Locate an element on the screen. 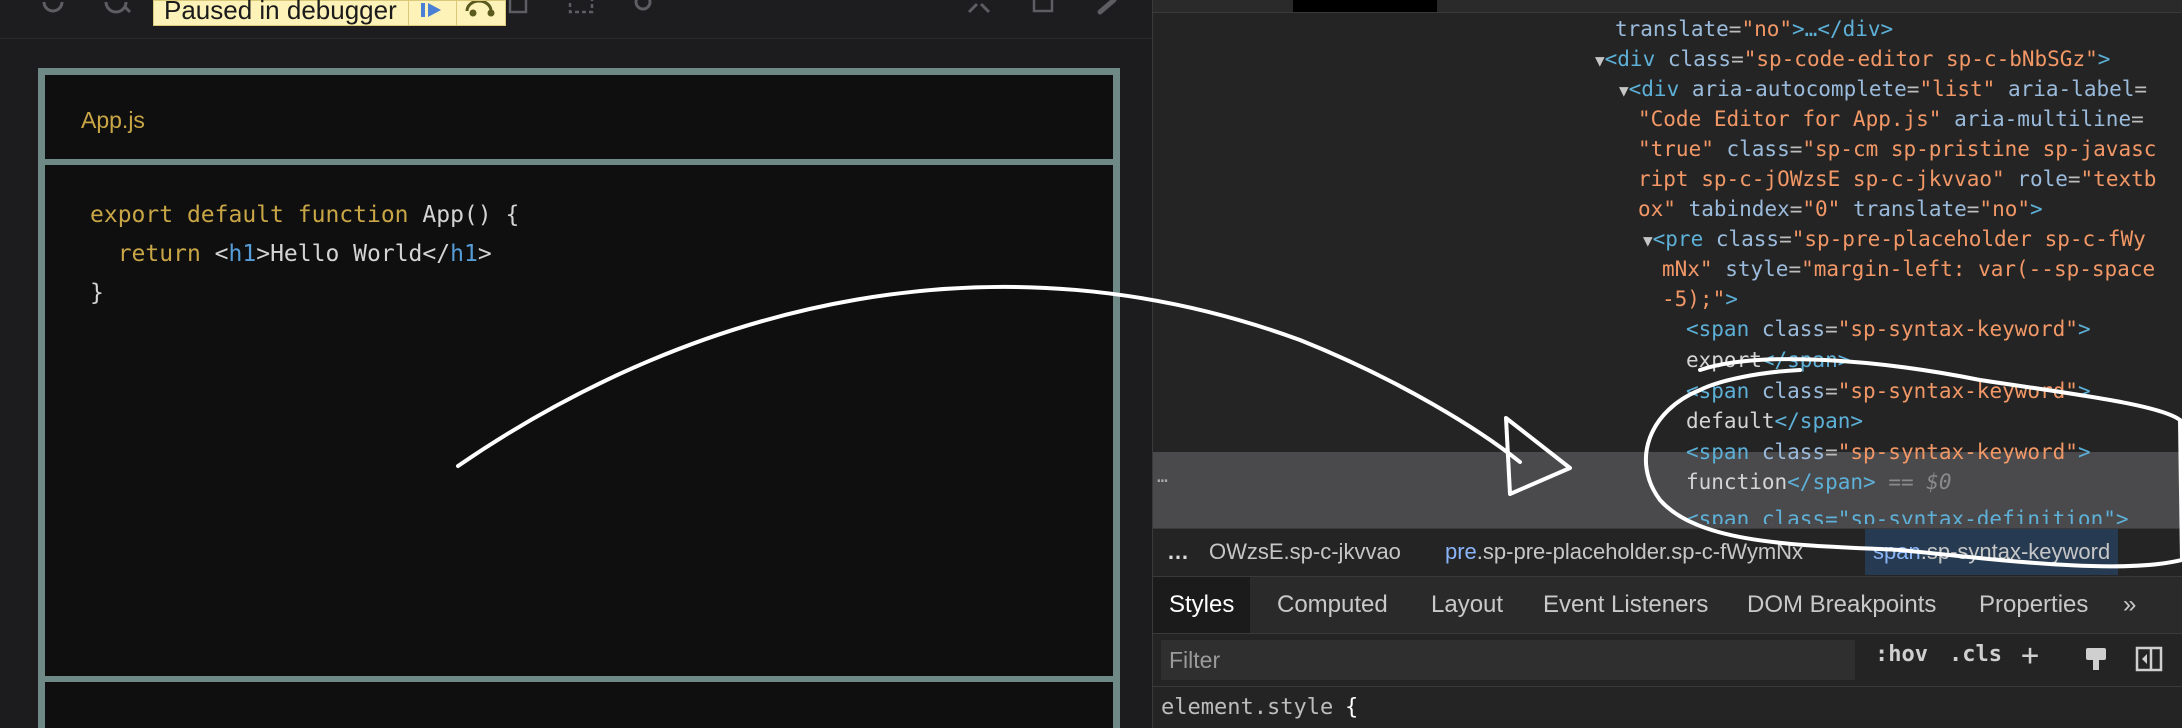 The height and width of the screenshot is (728, 2182). dom-line: <span class="sp-syntax-definition"> is located at coordinates (1907, 514).